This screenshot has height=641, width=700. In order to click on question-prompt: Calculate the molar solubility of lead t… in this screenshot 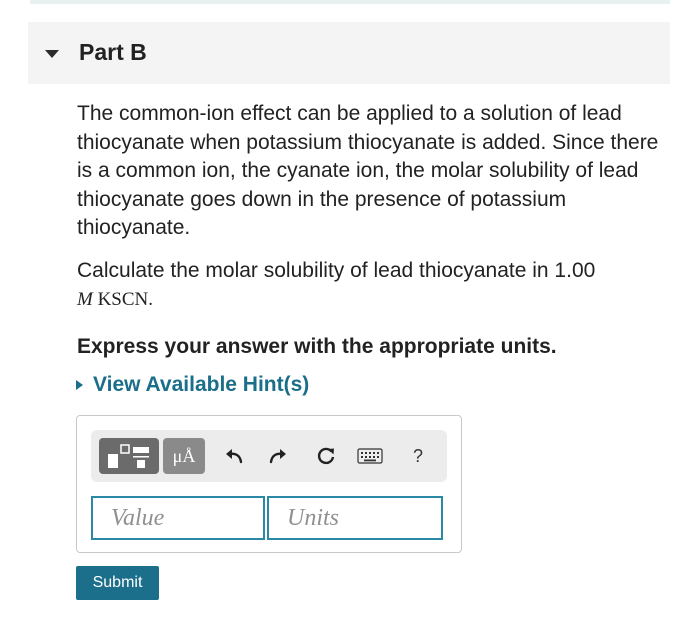, I will do `click(377, 286)`.